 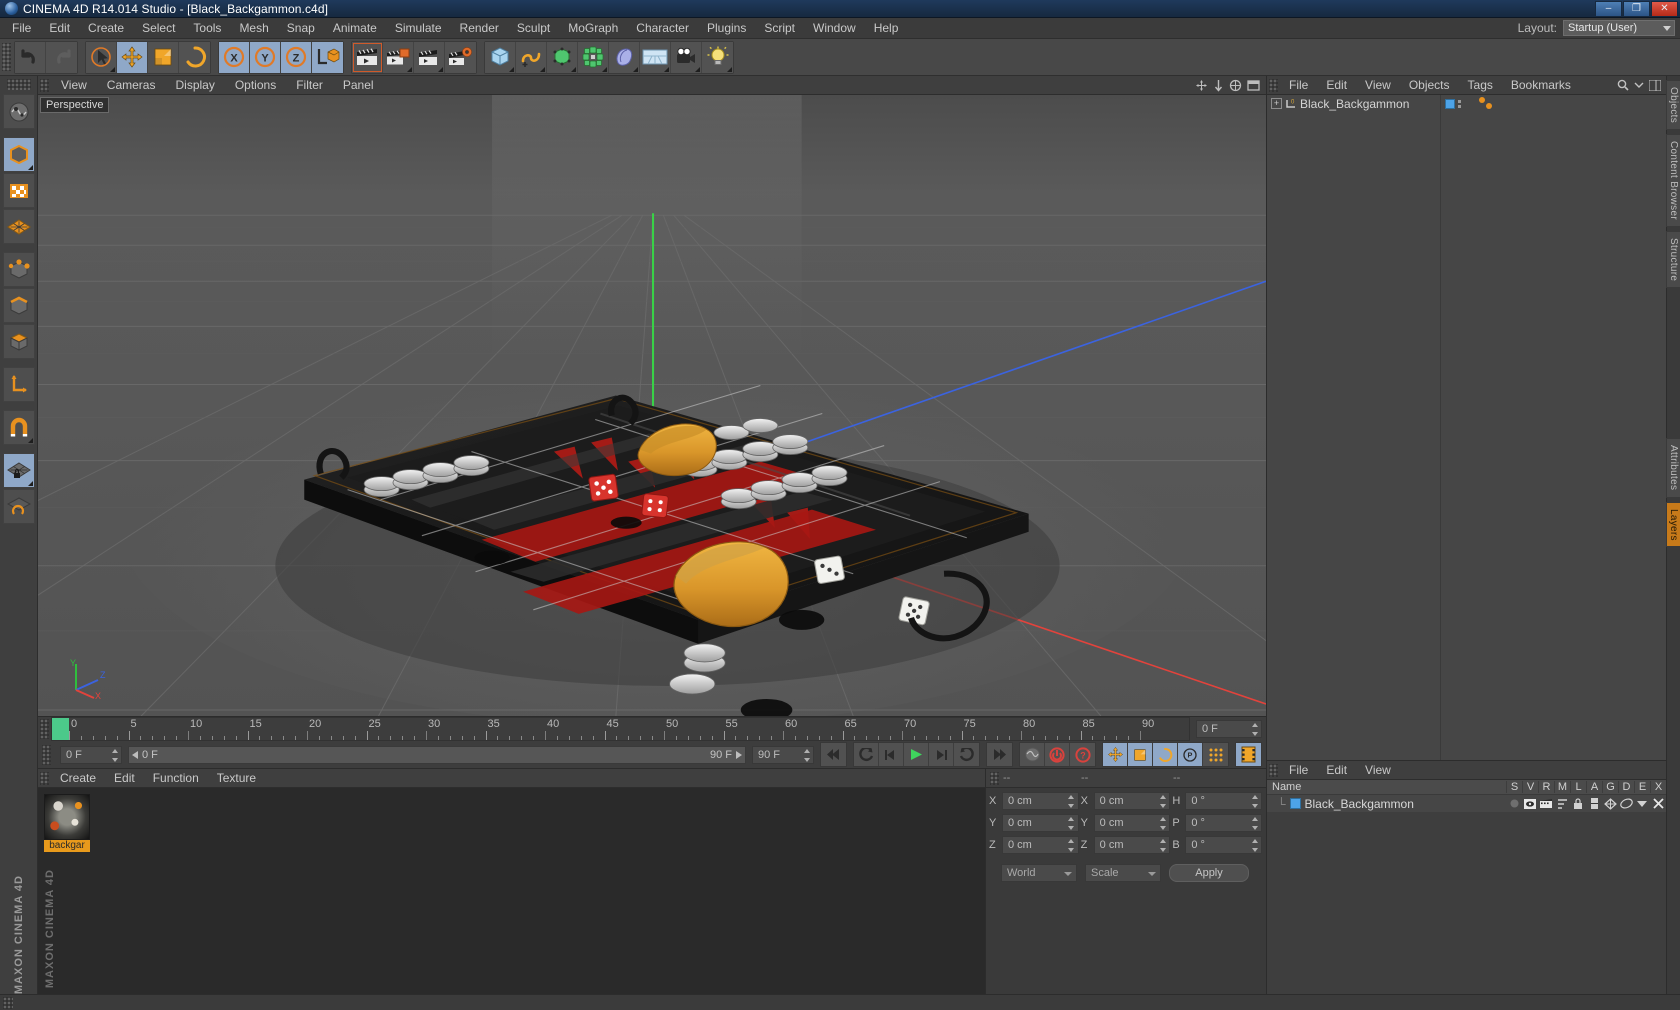 I want to click on material-menu-edit: Edit, so click(x=124, y=778).